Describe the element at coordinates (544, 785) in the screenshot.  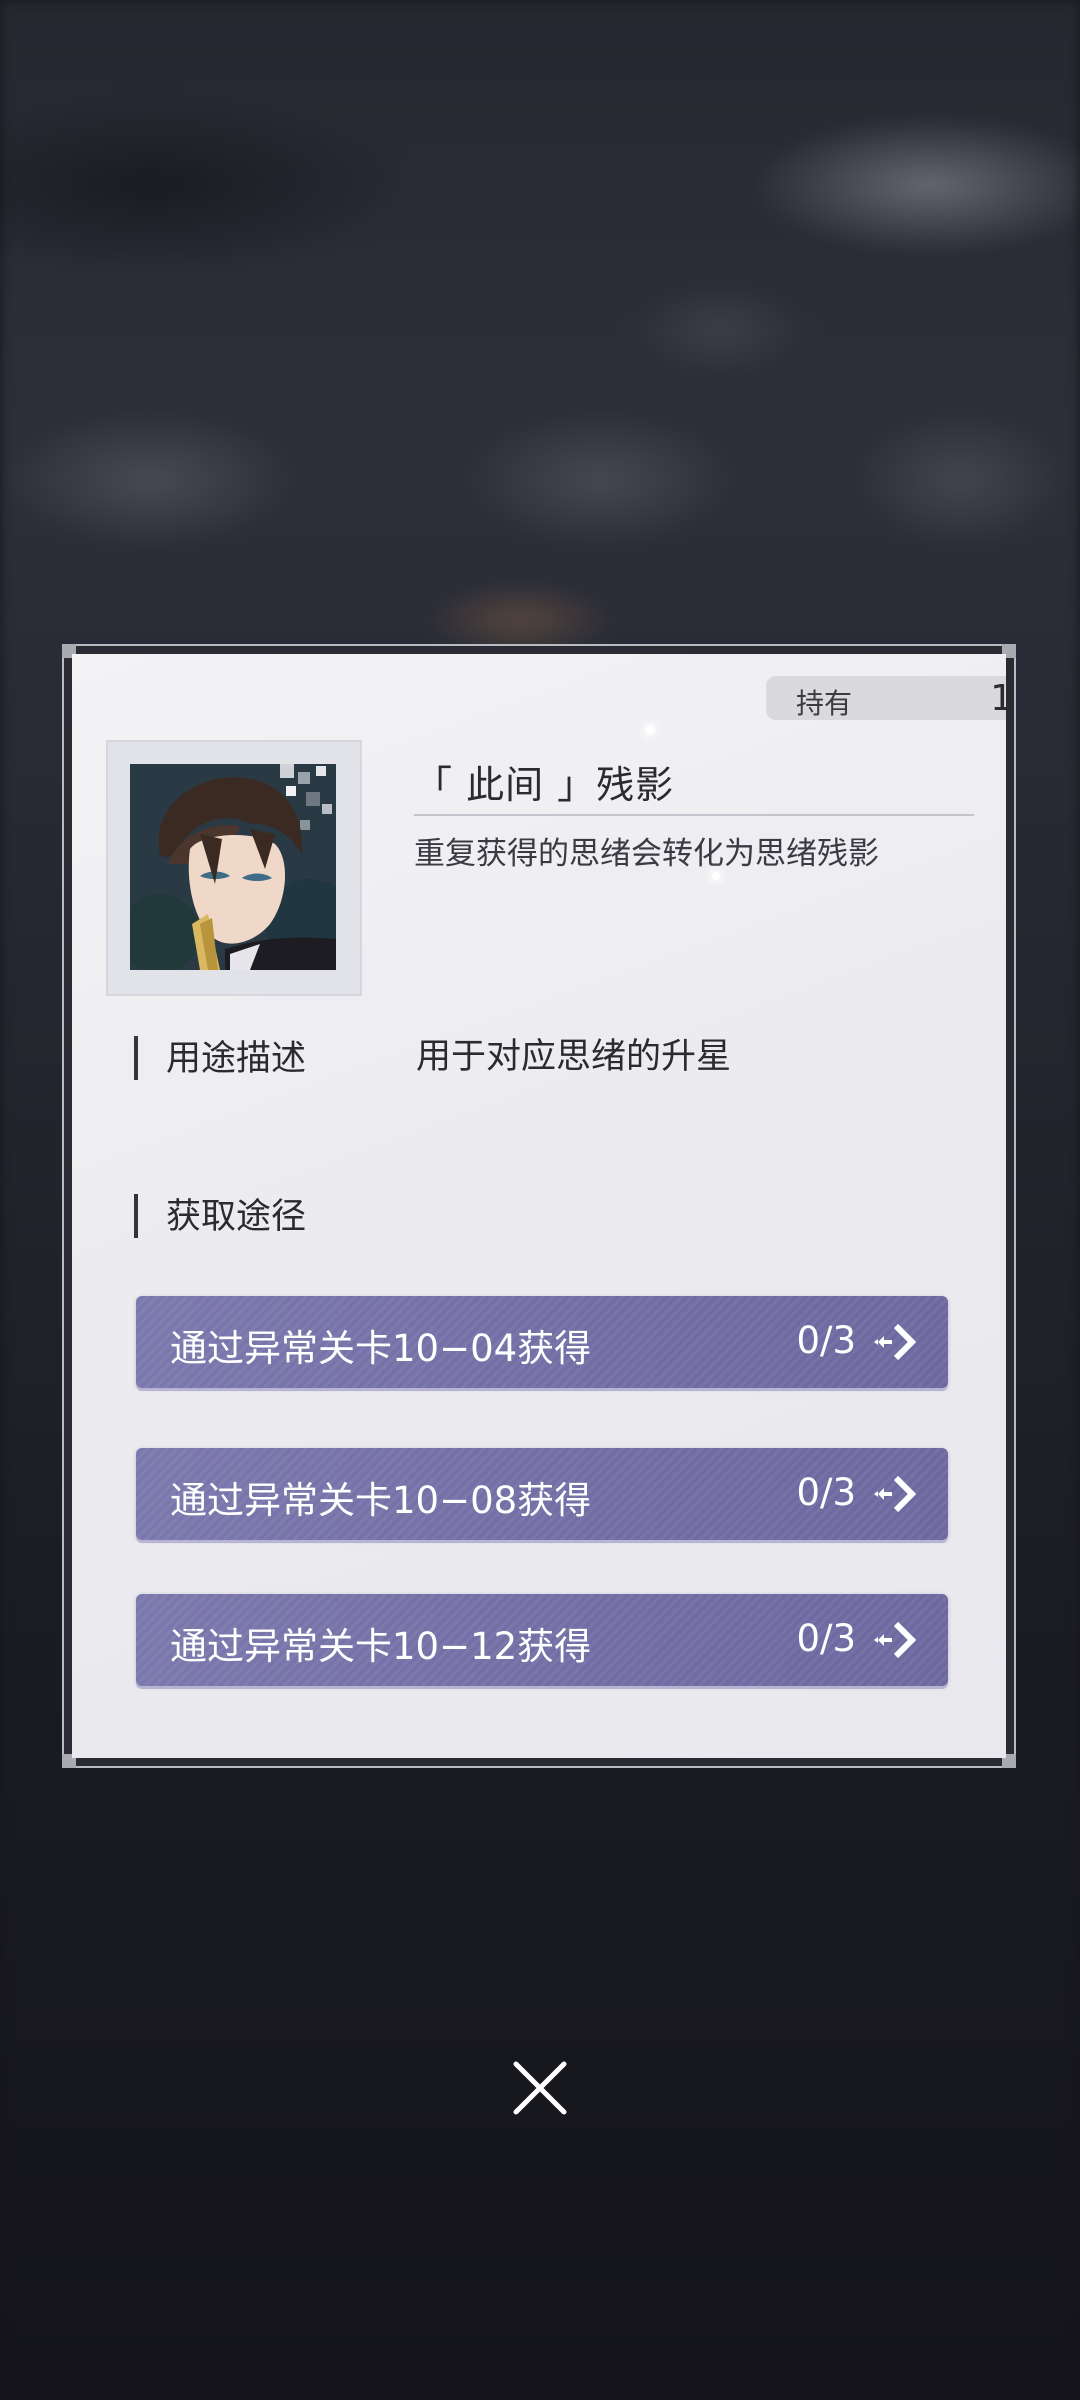
I see `item-title: 「 此间 」残影` at that location.